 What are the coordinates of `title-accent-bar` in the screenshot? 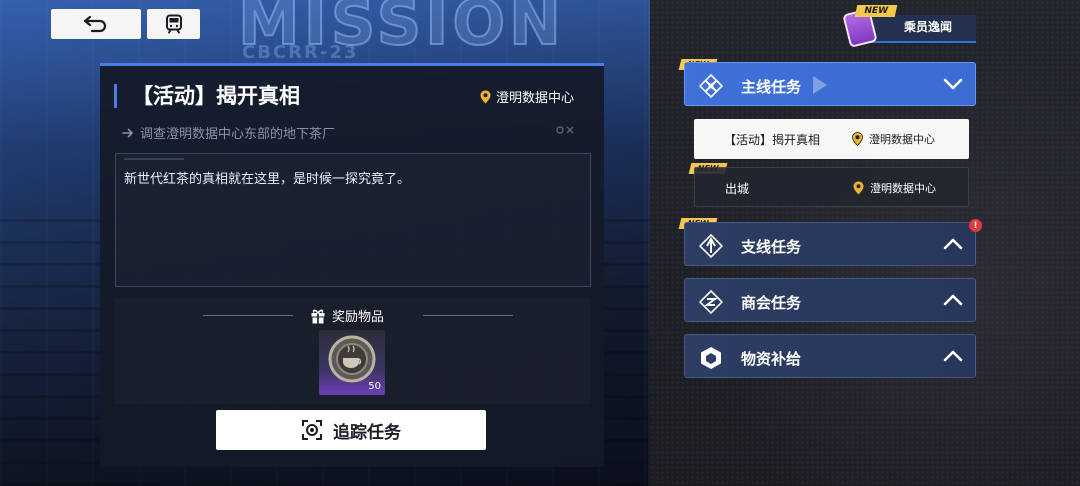 It's located at (115, 96).